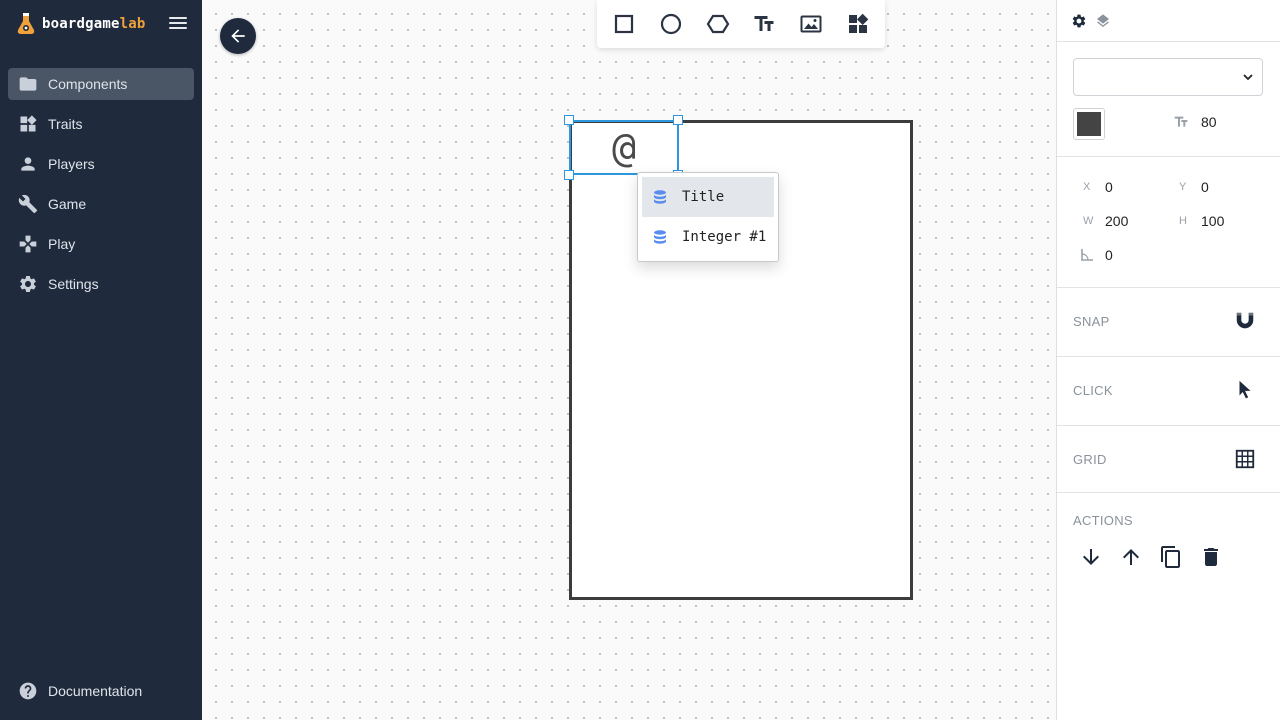 The width and height of the screenshot is (1280, 720). Describe the element at coordinates (678, 120) in the screenshot. I see `resize-handle-top-right` at that location.